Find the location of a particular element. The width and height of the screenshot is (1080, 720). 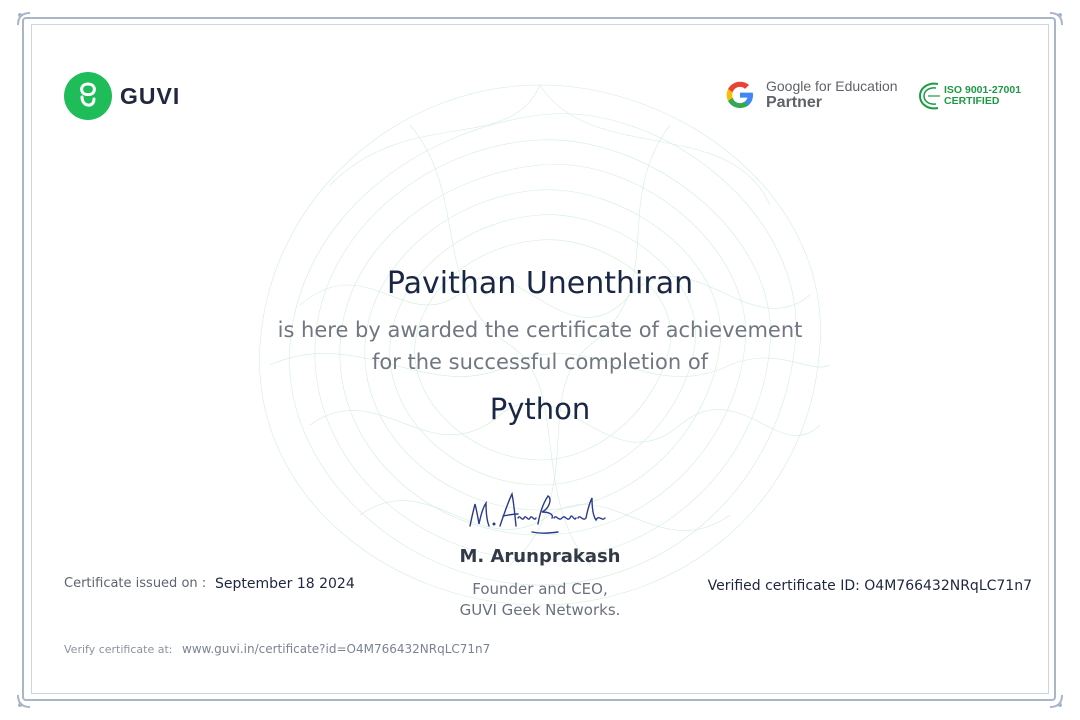

google-g-icon is located at coordinates (739, 95).